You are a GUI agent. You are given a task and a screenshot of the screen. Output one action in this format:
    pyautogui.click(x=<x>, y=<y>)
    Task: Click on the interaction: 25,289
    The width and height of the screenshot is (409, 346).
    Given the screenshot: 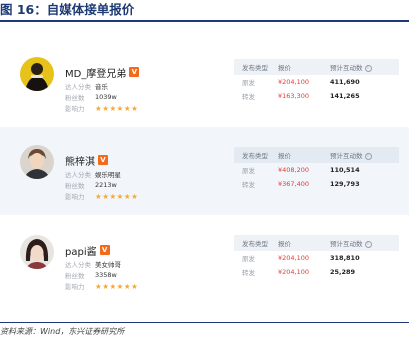 What is the action you would take?
    pyautogui.click(x=343, y=272)
    